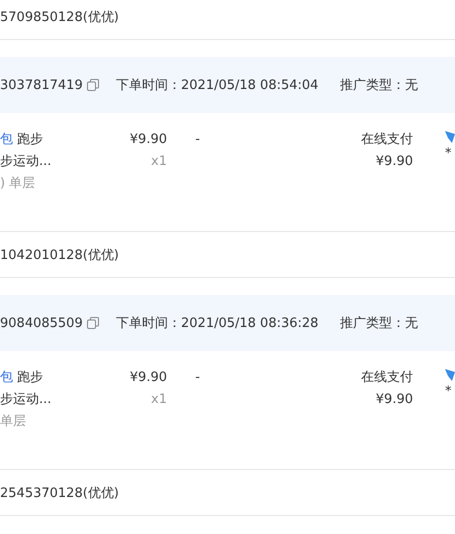 Image resolution: width=455 pixels, height=534 pixels. Describe the element at coordinates (41, 323) in the screenshot. I see `order-id: 9084085509` at that location.